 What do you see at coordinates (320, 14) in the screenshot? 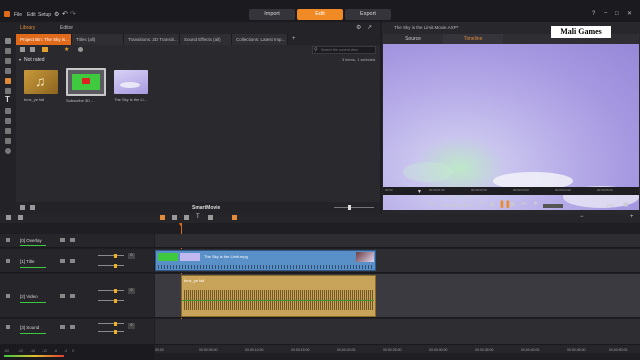
I see `edit-mode-button: Edit` at bounding box center [320, 14].